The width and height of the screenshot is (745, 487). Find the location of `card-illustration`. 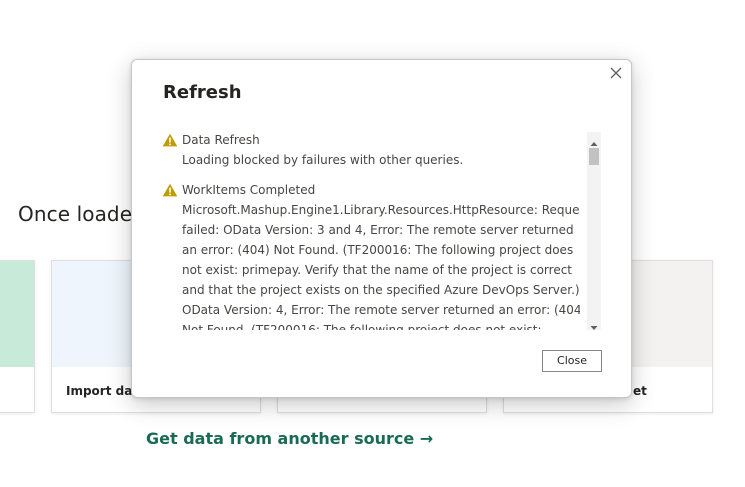

card-illustration is located at coordinates (17, 314).